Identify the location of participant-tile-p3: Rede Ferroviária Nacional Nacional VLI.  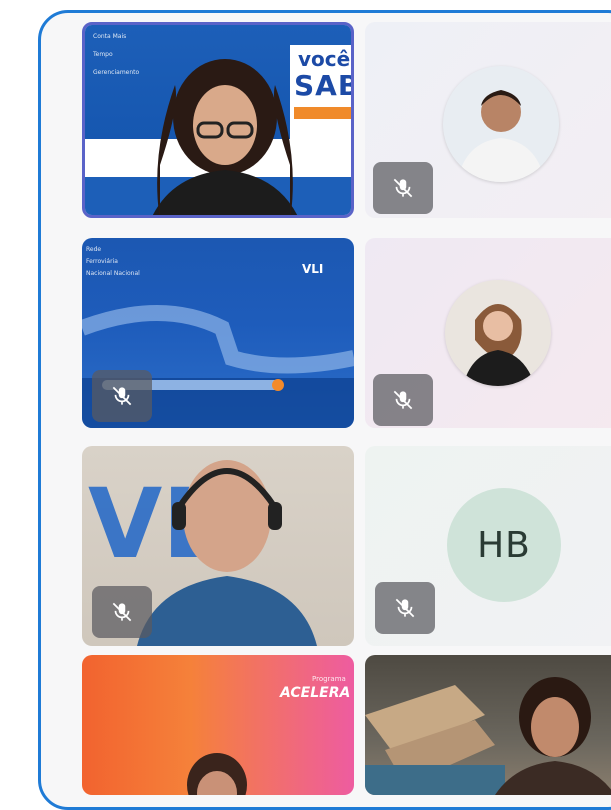
(218, 333).